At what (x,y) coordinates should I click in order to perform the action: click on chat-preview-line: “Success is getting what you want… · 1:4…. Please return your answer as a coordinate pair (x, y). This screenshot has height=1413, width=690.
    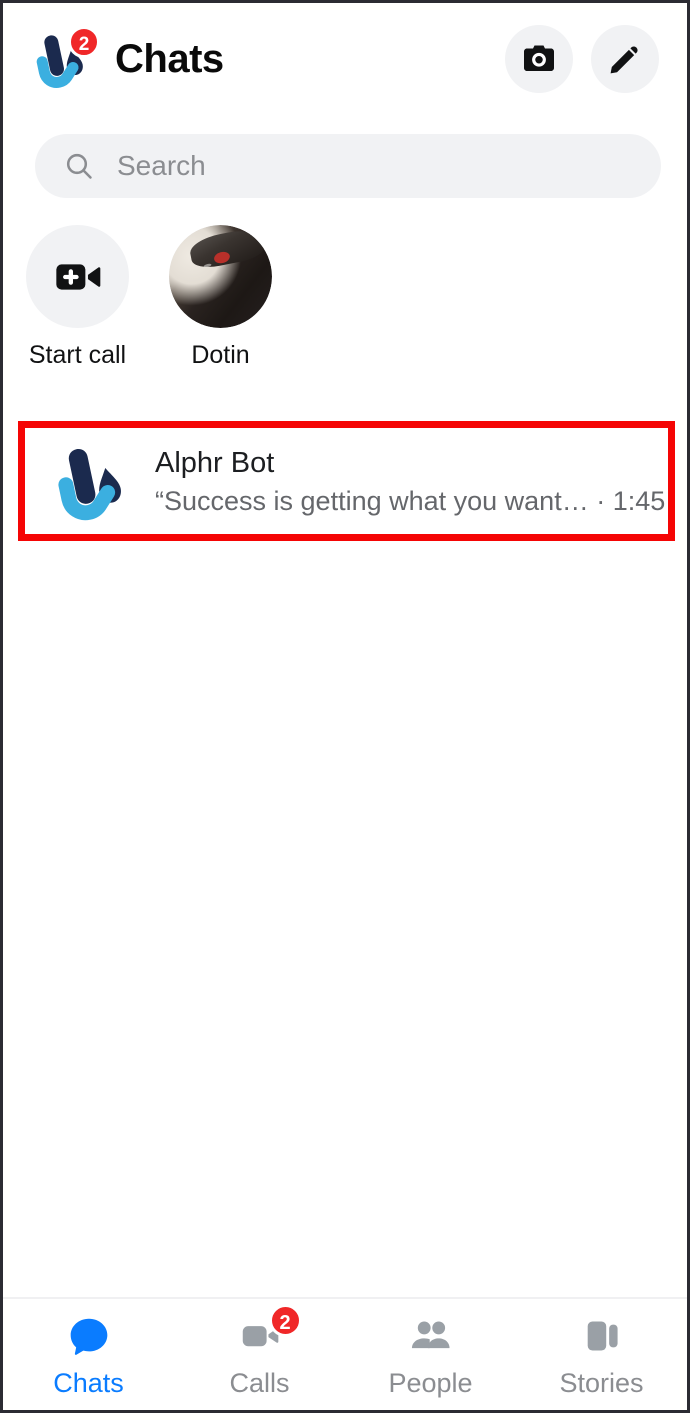
    Looking at the image, I should click on (411, 501).